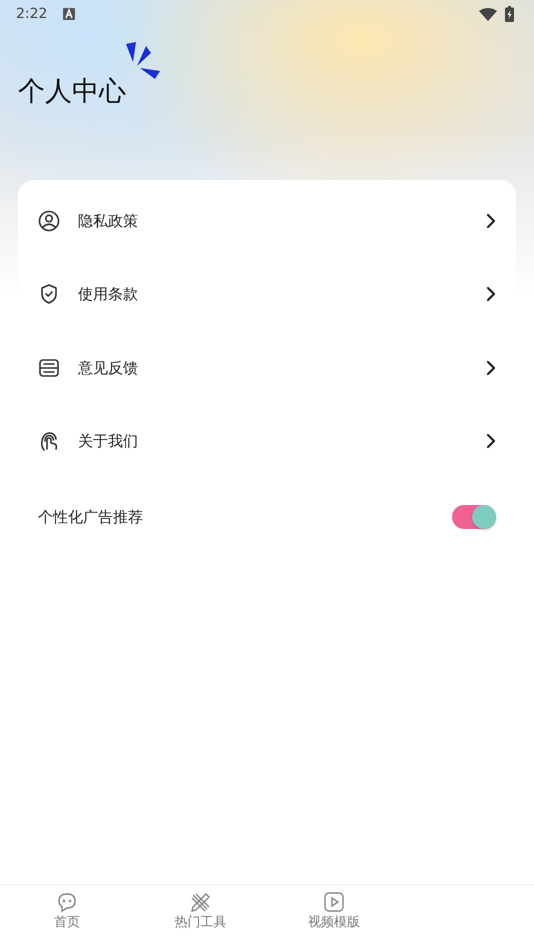  I want to click on play-icon, so click(333, 902).